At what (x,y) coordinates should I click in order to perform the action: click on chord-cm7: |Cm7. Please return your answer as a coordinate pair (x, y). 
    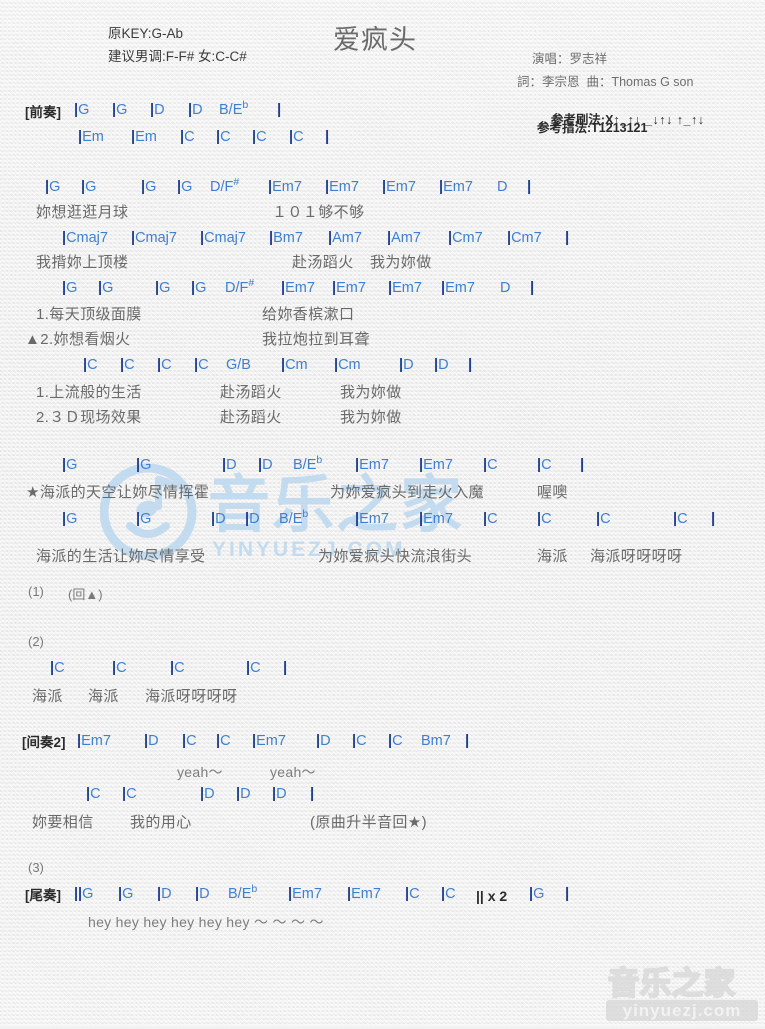
    Looking at the image, I should click on (524, 238).